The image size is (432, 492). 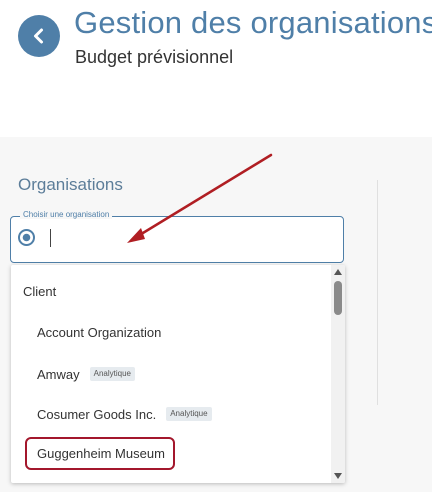 What do you see at coordinates (40, 291) in the screenshot?
I see `dropdown-group-label: Client` at bounding box center [40, 291].